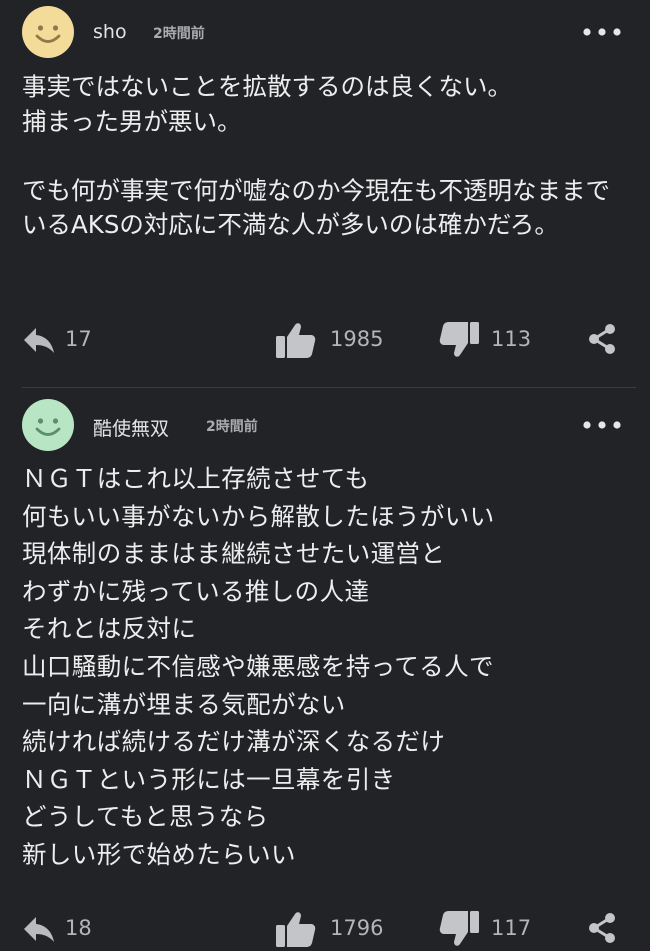 The width and height of the screenshot is (650, 951). What do you see at coordinates (62, 929) in the screenshot?
I see `reply-button: 18` at bounding box center [62, 929].